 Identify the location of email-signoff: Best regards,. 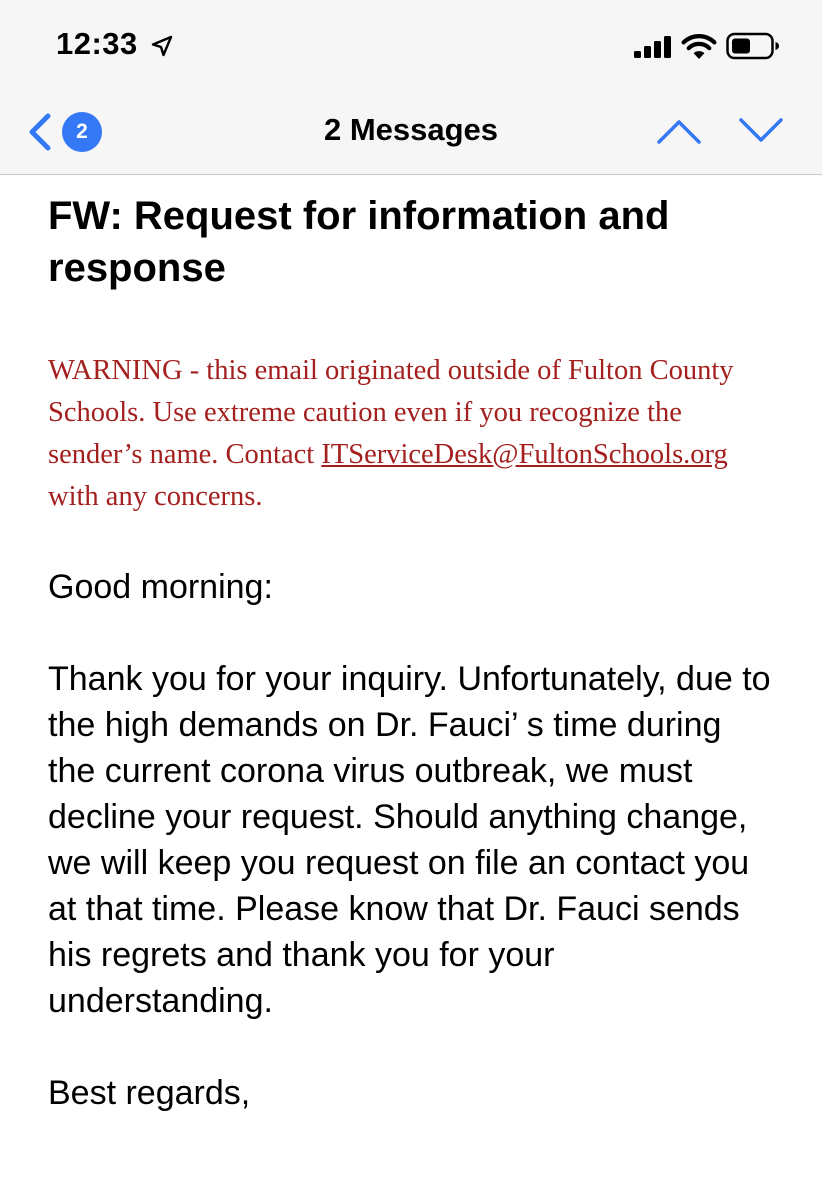
(149, 1093).